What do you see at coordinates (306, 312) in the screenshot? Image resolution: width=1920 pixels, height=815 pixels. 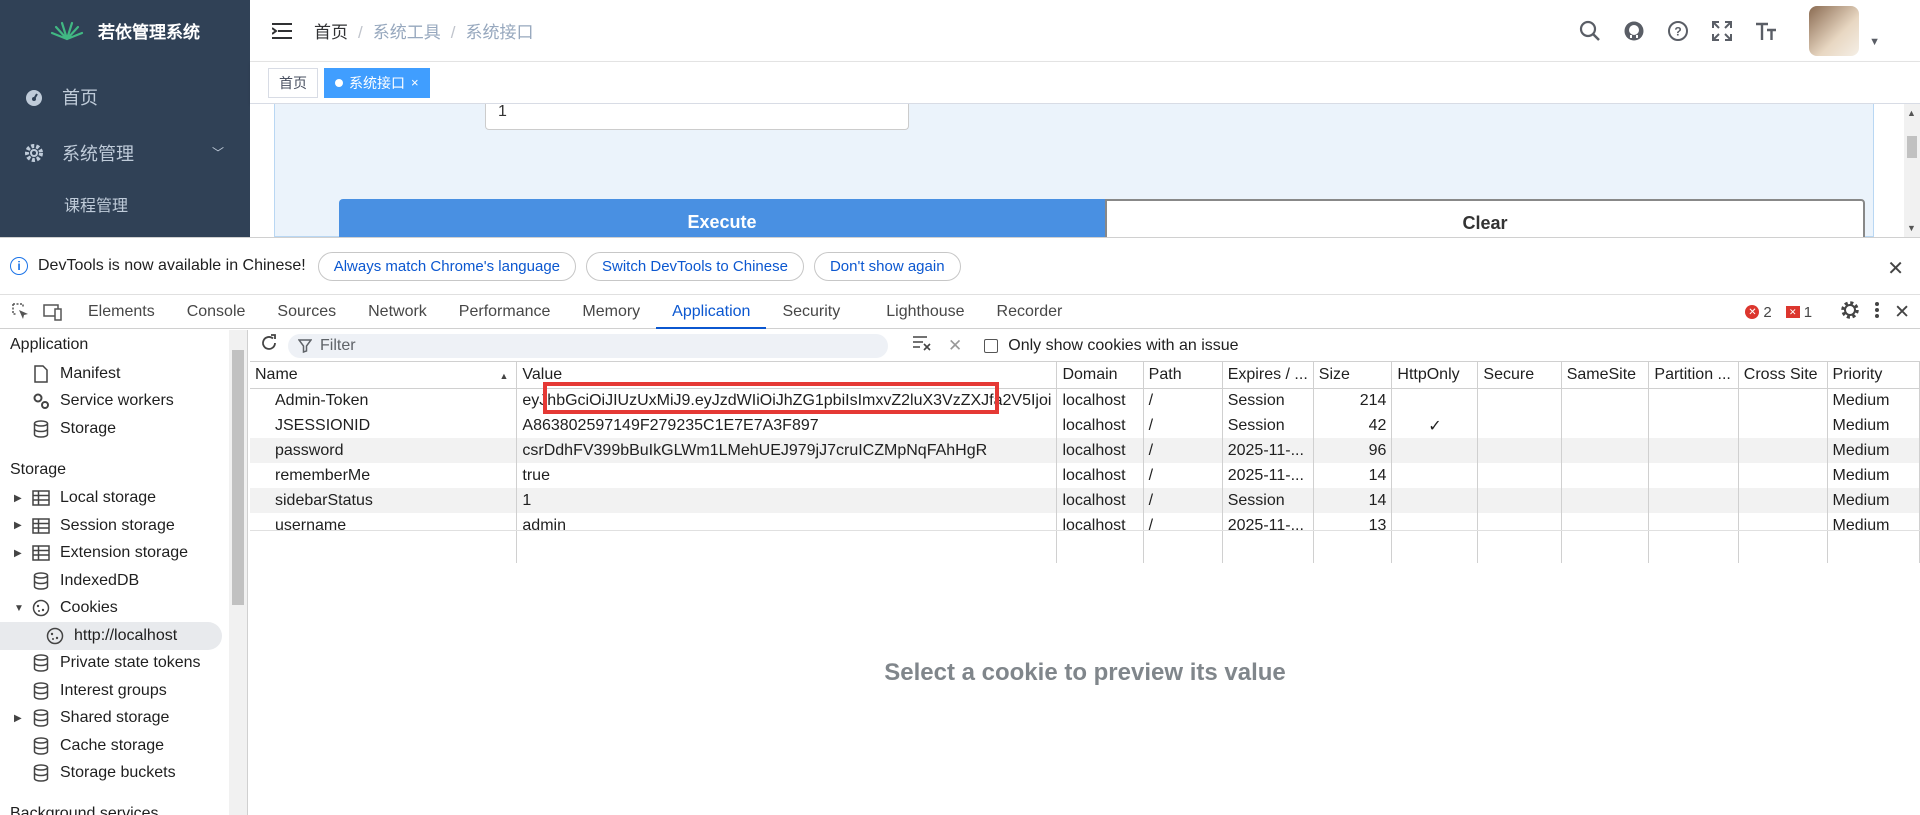 I see `tab-sources: Sources` at bounding box center [306, 312].